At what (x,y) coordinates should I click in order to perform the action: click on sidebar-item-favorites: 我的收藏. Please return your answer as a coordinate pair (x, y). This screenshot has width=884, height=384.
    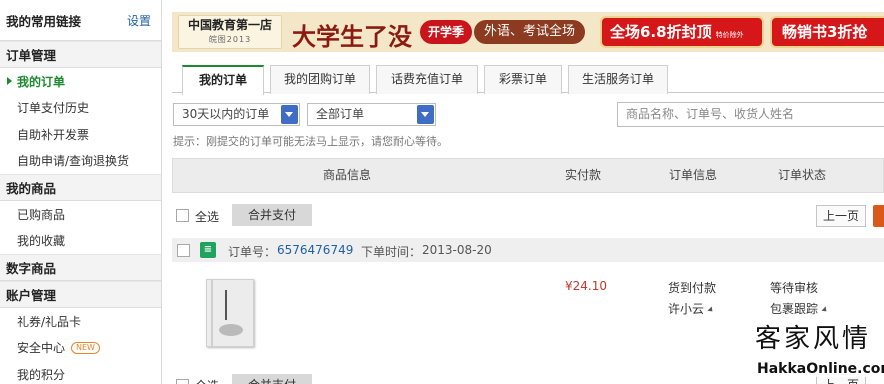
    Looking at the image, I should click on (80, 241).